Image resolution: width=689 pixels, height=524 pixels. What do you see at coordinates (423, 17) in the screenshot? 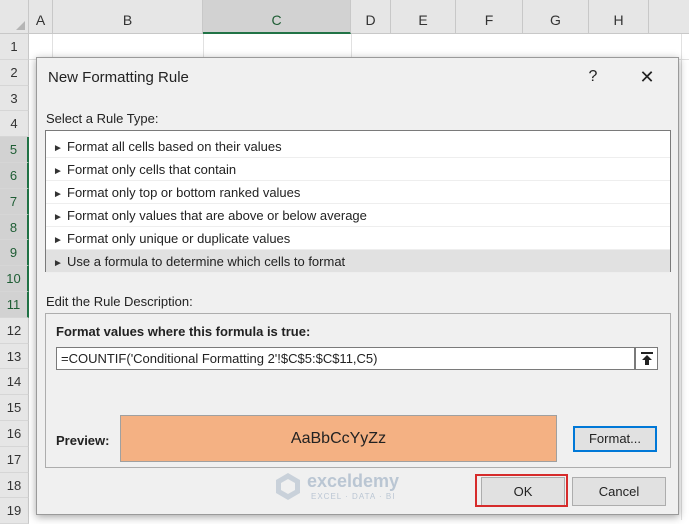
I see `column-header-e: E` at bounding box center [423, 17].